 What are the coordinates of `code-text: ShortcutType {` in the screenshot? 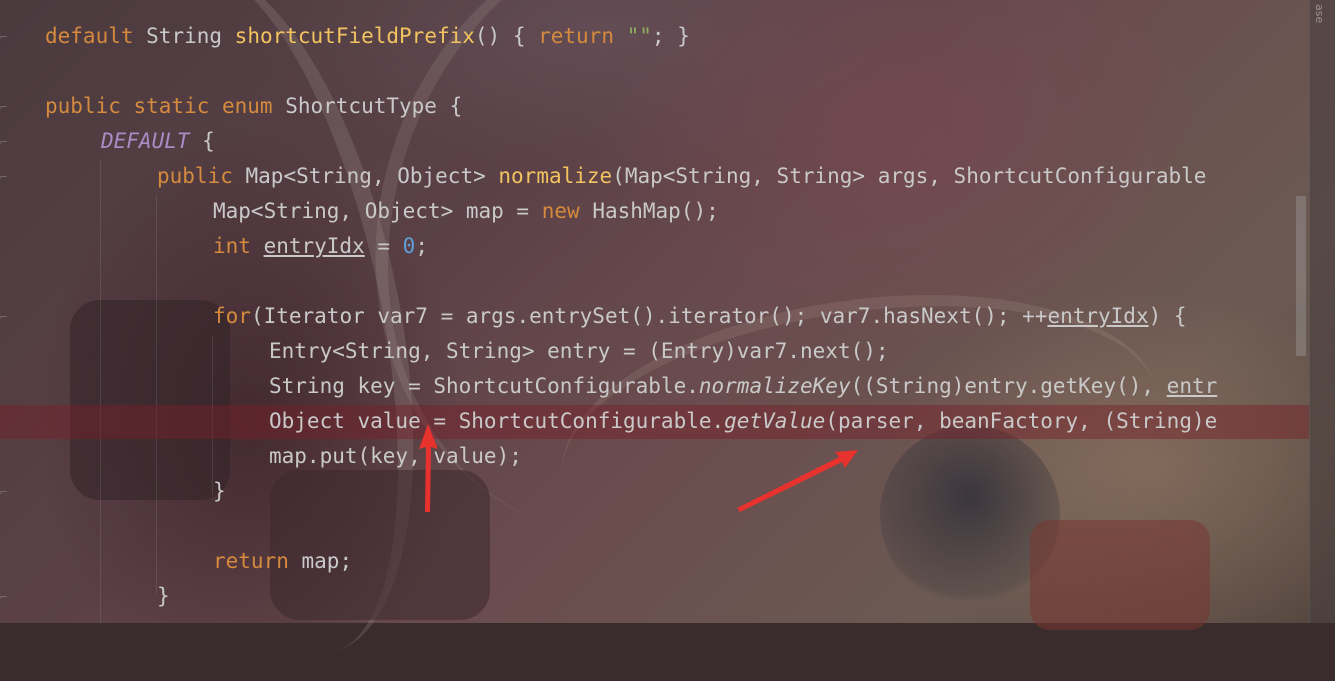 It's located at (374, 106).